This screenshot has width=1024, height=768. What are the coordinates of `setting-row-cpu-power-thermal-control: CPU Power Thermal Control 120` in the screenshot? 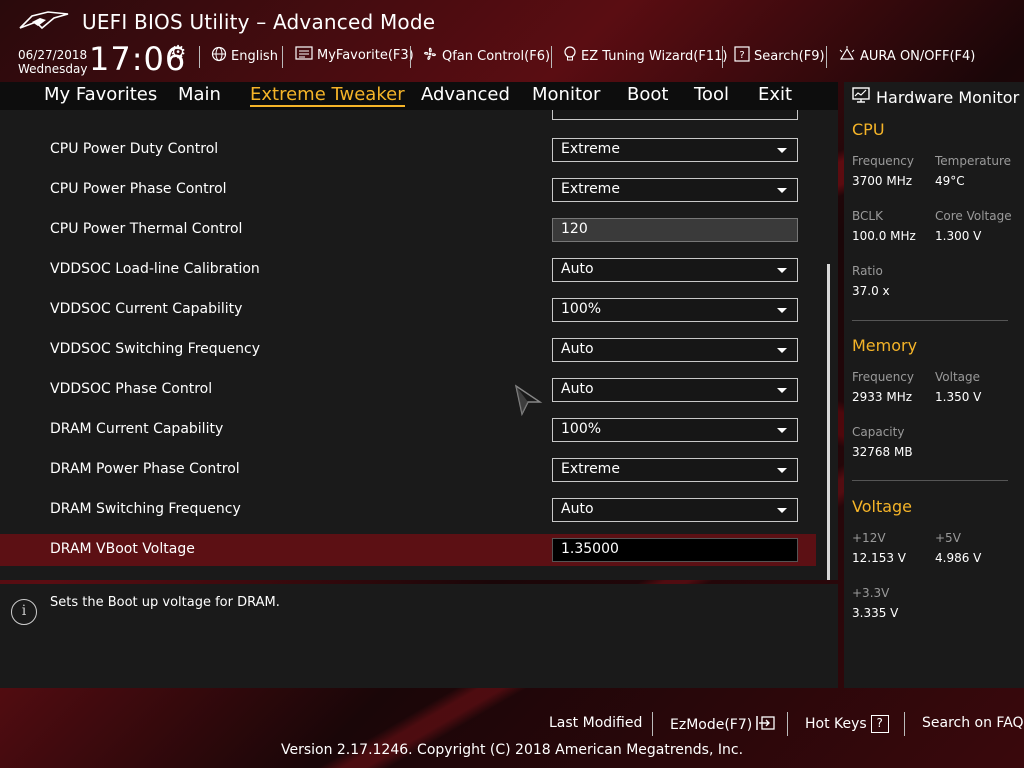 It's located at (408, 230).